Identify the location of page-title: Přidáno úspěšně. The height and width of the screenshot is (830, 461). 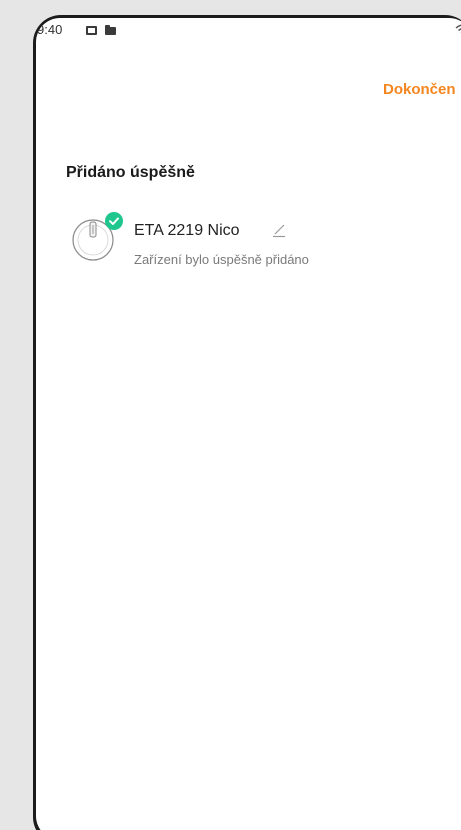
(130, 172).